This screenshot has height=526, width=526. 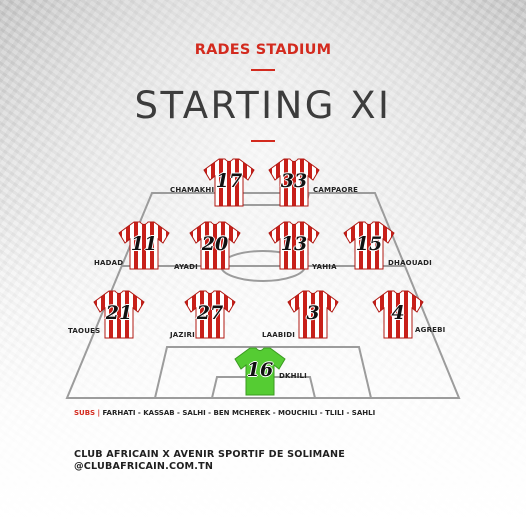 What do you see at coordinates (109, 263) in the screenshot?
I see `player-name-hadad: HADAD` at bounding box center [109, 263].